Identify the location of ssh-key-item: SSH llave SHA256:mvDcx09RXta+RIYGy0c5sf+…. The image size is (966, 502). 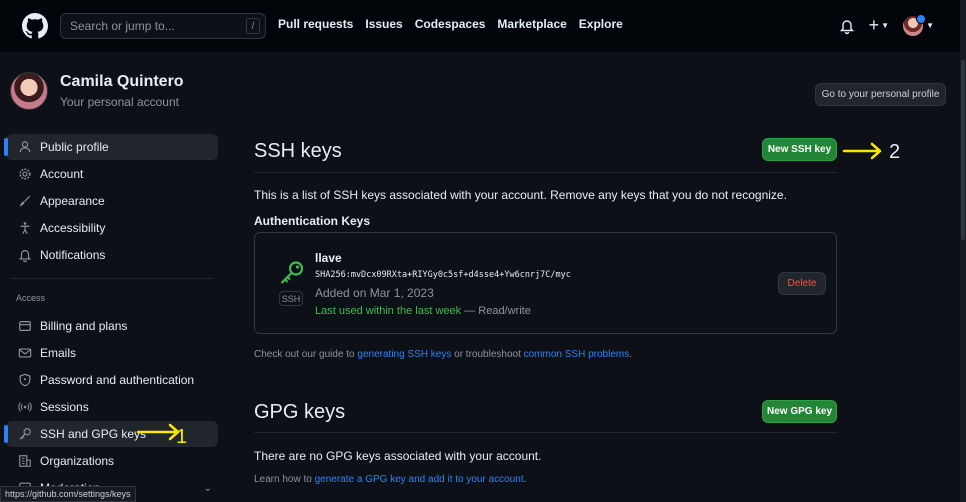
(545, 283).